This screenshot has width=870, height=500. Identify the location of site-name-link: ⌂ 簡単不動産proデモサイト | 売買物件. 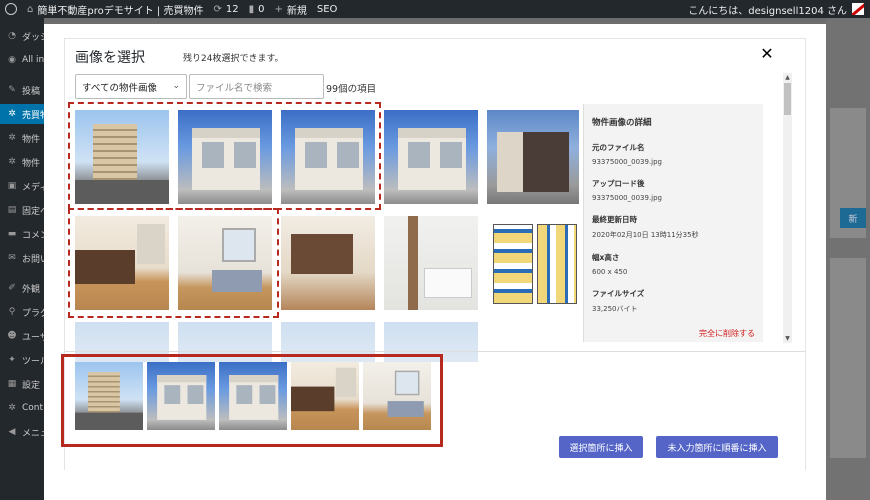
(115, 9).